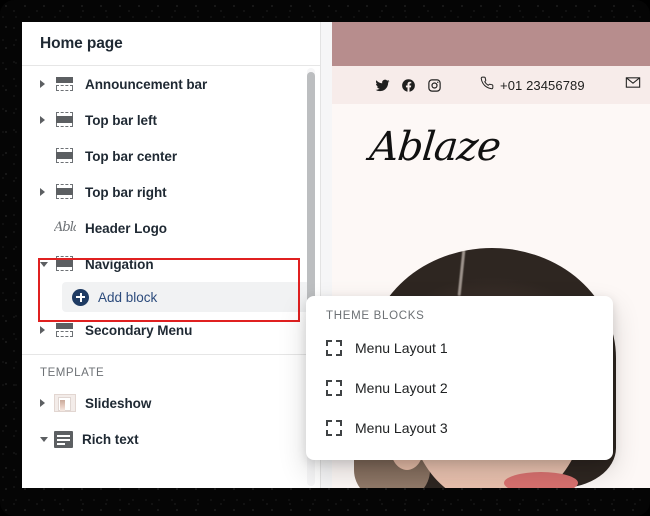  I want to click on rich-text-icon, so click(63, 439).